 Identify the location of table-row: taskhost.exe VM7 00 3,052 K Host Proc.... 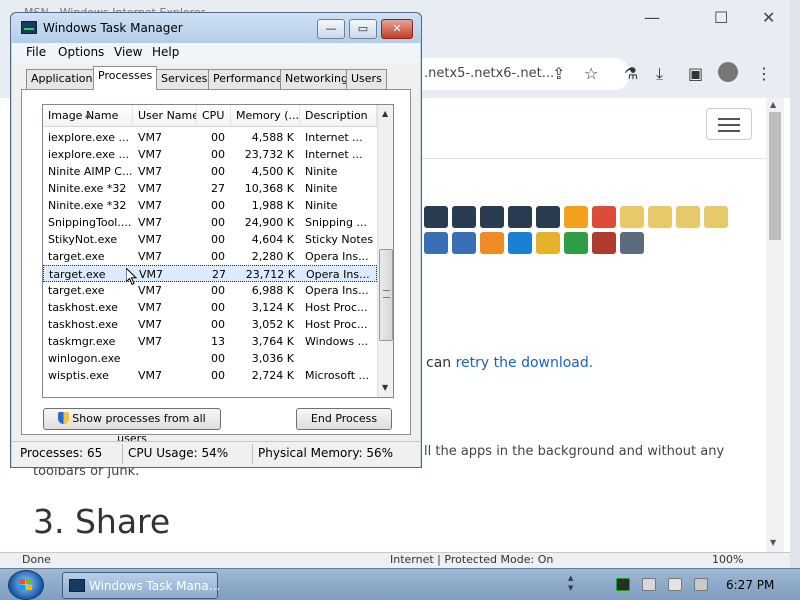
(210, 324).